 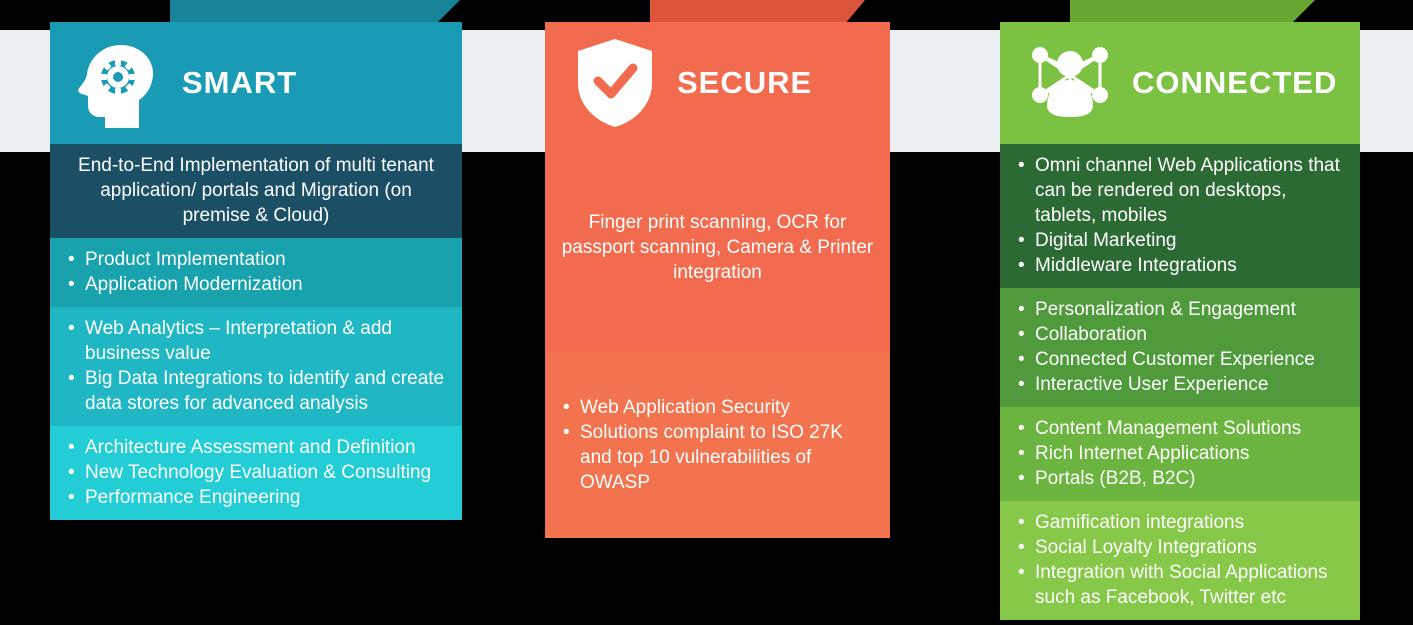 What do you see at coordinates (1180, 428) in the screenshot?
I see `list-item: Content Management Solutions` at bounding box center [1180, 428].